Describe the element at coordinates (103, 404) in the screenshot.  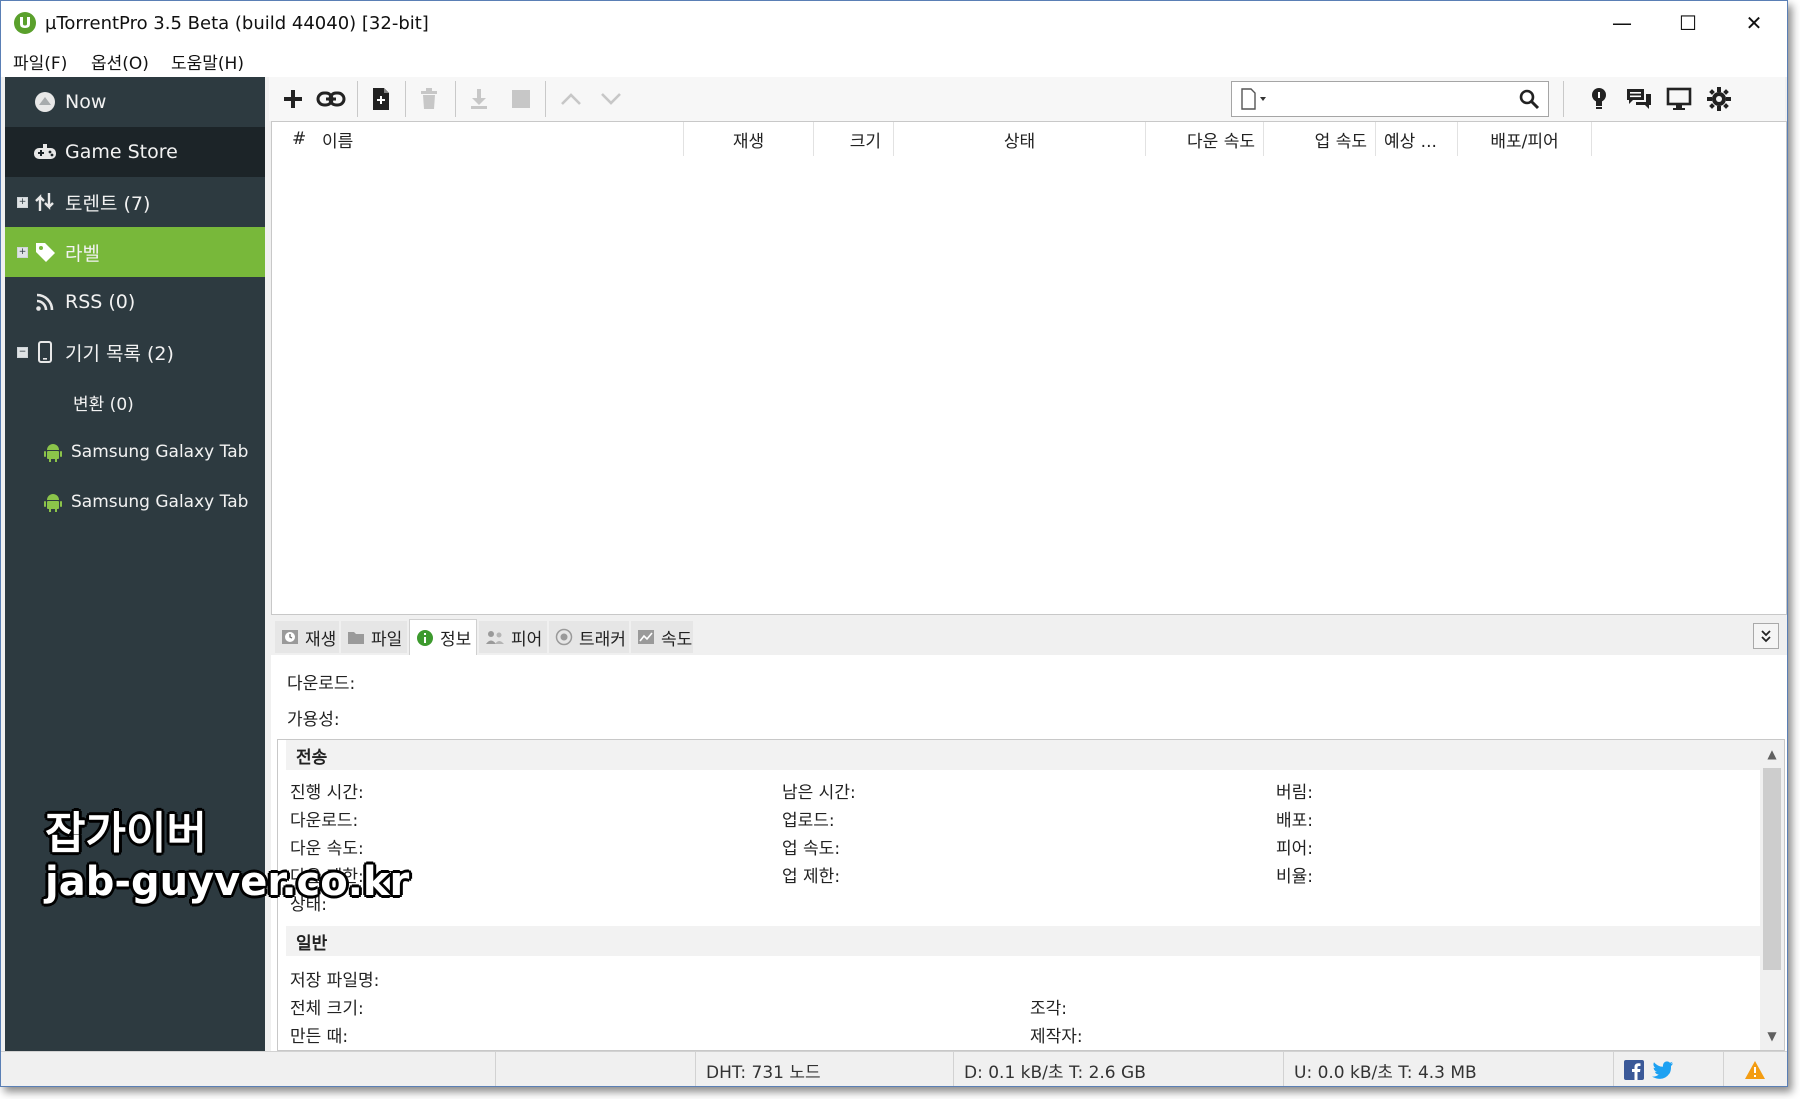
I see `sidebar-item-label: 변환 (0)` at that location.